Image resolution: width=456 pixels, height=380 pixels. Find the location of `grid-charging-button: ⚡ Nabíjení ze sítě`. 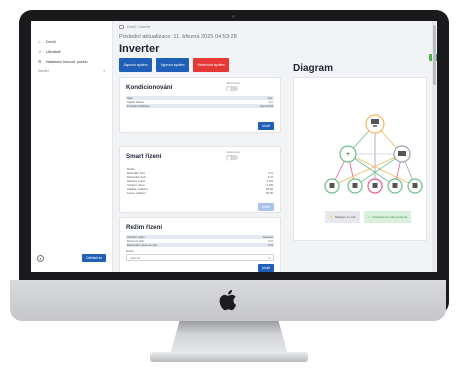

grid-charging-button: ⚡ Nabíjení ze sítě is located at coordinates (342, 217).